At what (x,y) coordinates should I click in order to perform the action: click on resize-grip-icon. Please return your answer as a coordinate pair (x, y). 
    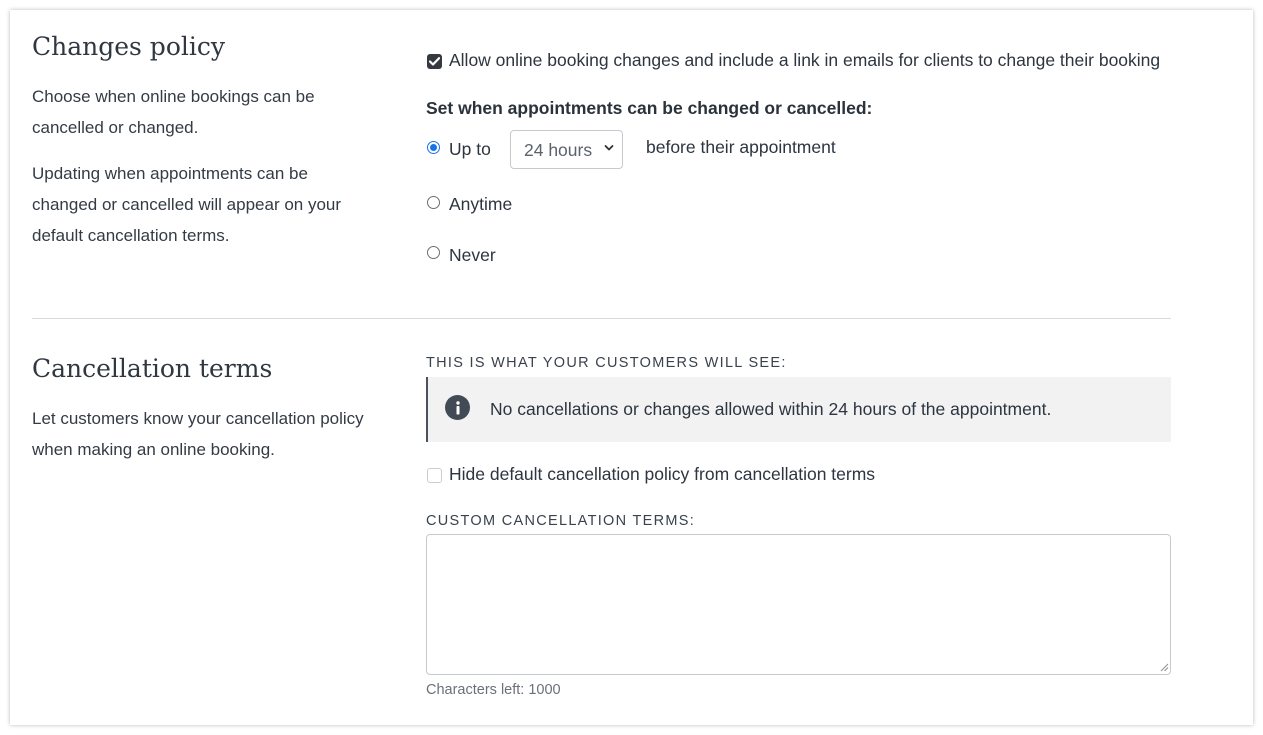
    Looking at the image, I should click on (1164, 667).